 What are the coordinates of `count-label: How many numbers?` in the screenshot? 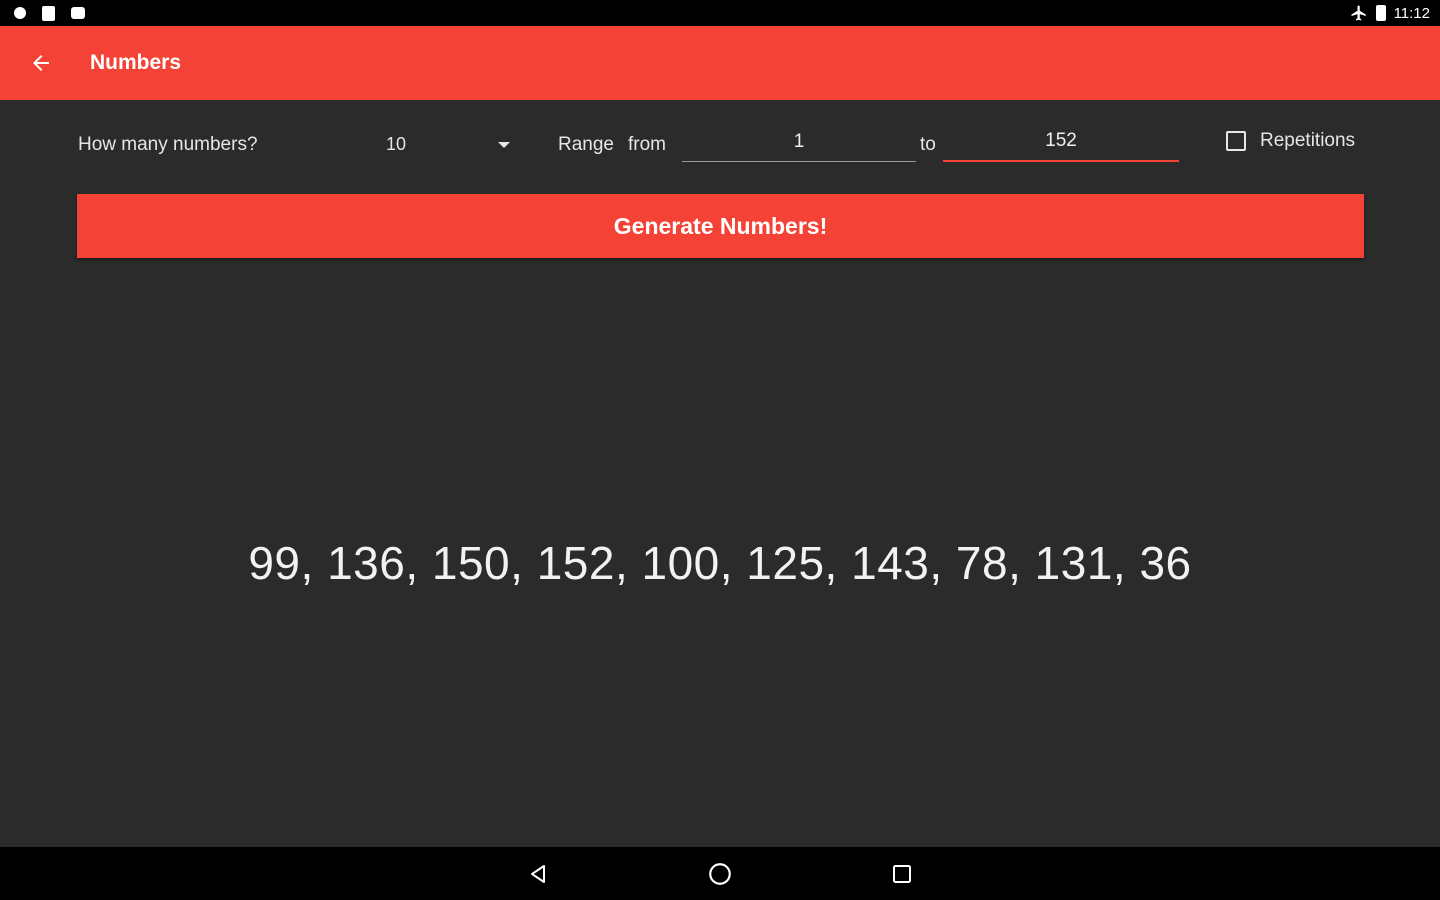 It's located at (168, 144).